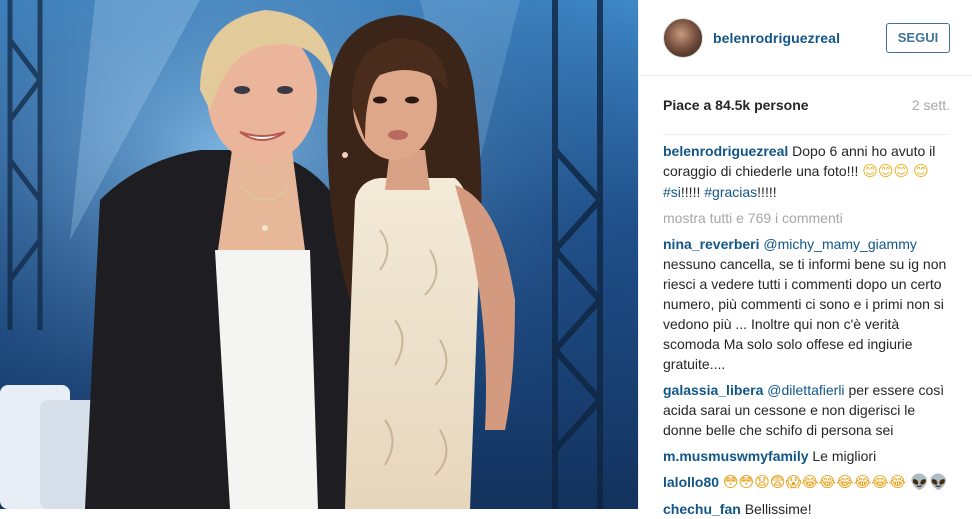 The height and width of the screenshot is (519, 972). I want to click on post-stats: Piace a 84.5k persone 2 sett., so click(805, 105).